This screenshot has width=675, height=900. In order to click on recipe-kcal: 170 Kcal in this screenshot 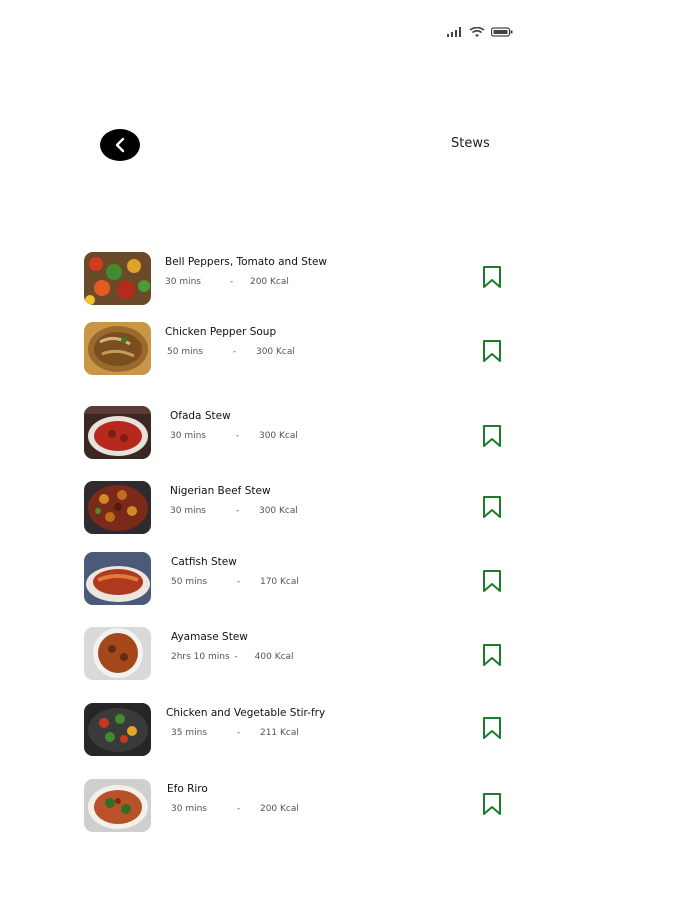, I will do `click(279, 582)`.